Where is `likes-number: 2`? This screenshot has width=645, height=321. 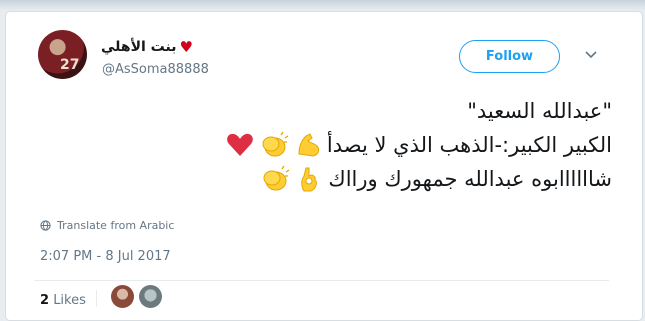
likes-number: 2 is located at coordinates (45, 300).